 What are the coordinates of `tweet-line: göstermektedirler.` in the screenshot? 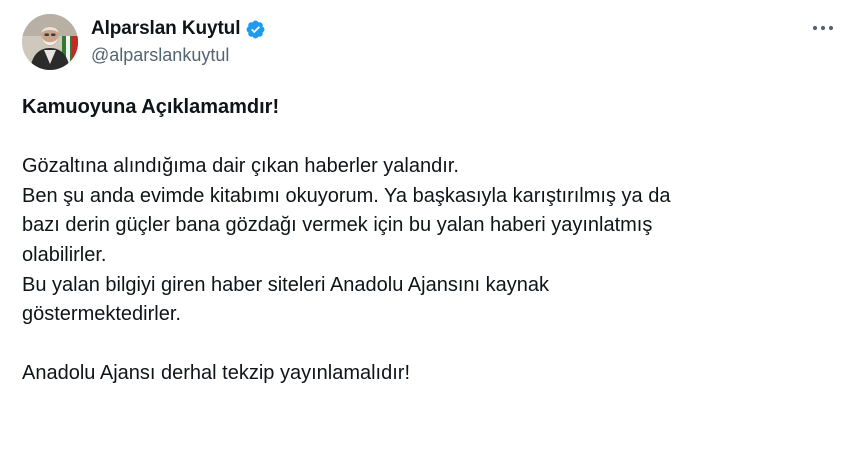 It's located at (101, 314).